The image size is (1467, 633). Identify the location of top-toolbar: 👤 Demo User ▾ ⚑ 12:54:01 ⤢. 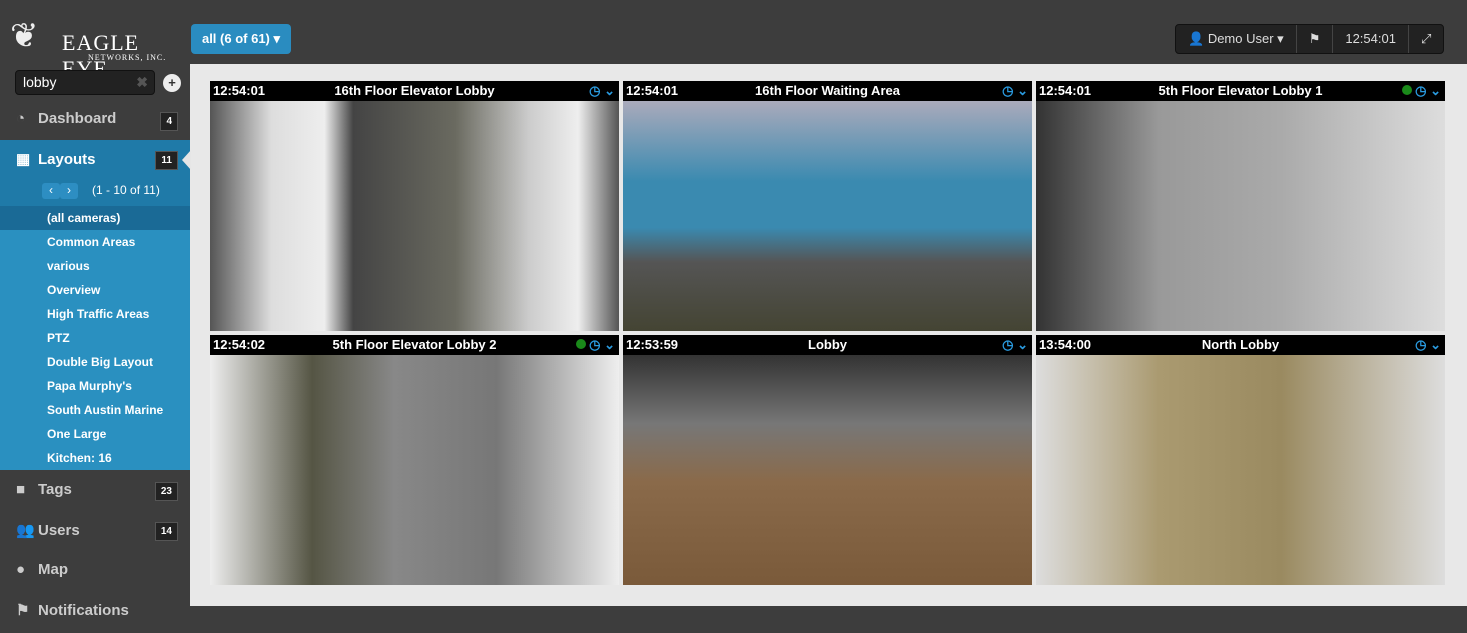
(1310, 39).